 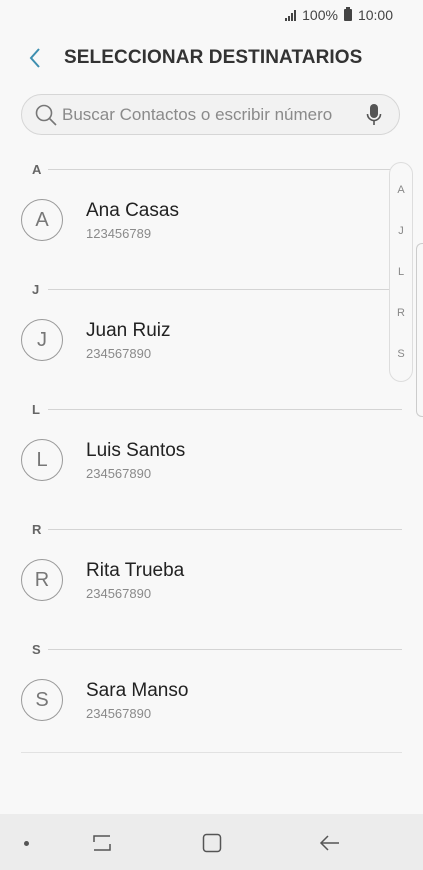 I want to click on alphabet-index: A J L R S, so click(x=401, y=272).